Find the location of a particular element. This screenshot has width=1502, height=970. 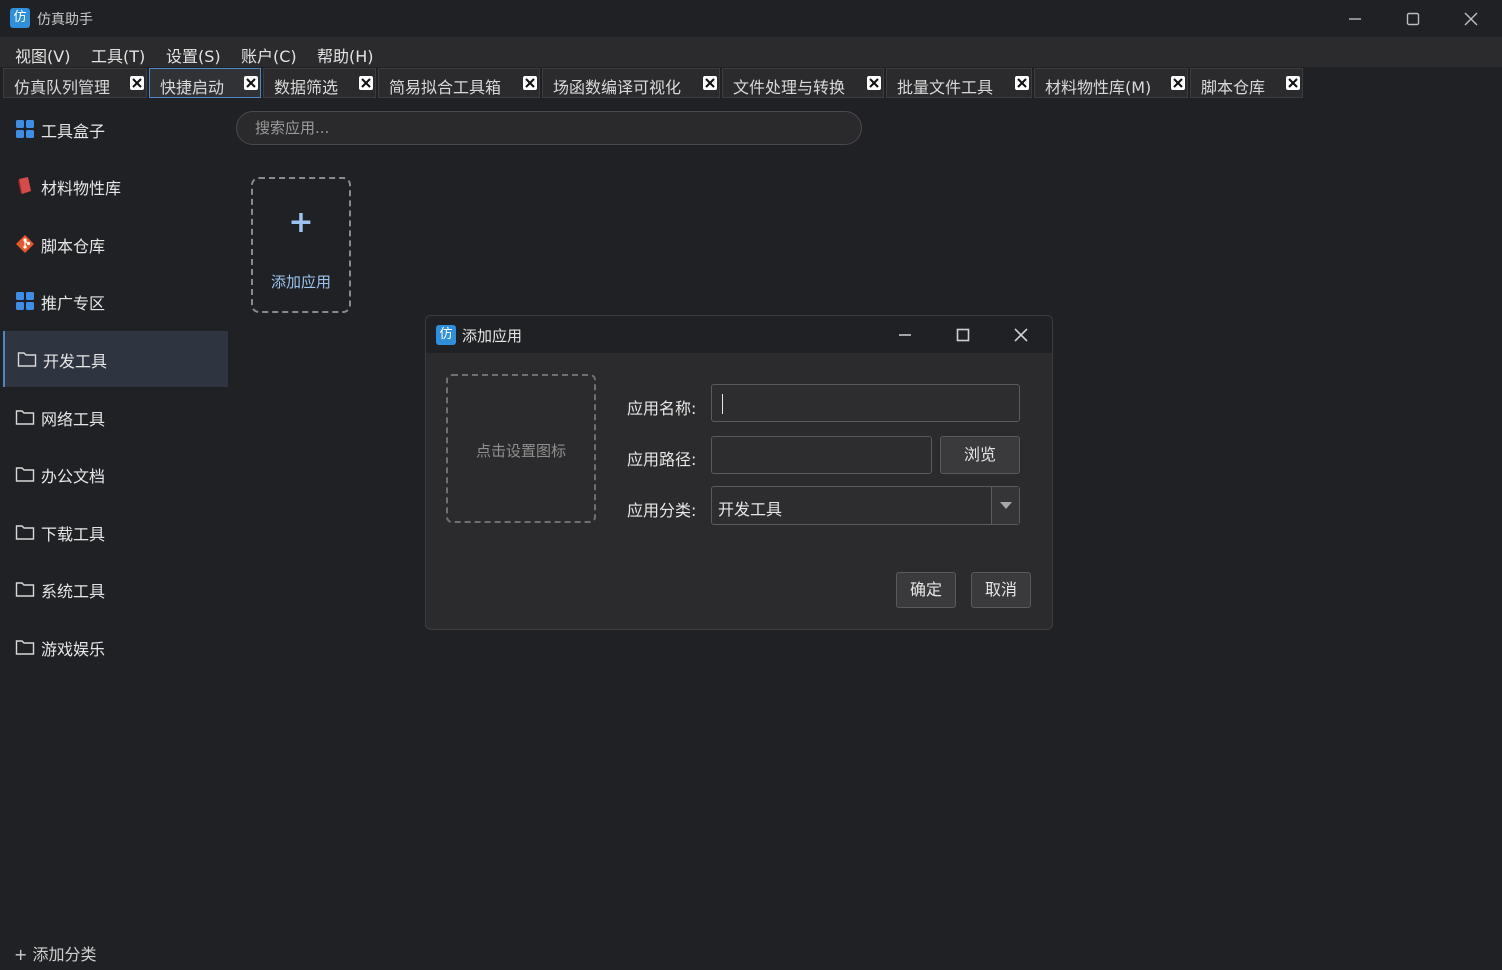

tab-script-repo: 脚本仓库 is located at coordinates (1246, 83).